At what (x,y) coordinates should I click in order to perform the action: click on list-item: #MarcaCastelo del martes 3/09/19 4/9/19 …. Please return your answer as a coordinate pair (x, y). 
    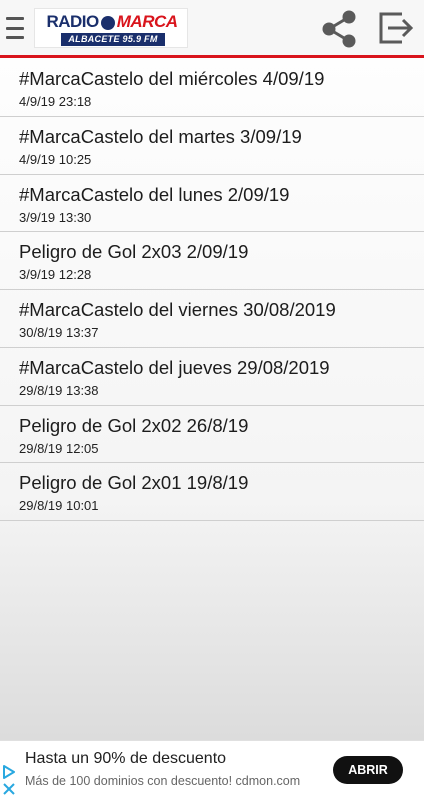
    Looking at the image, I should click on (212, 146).